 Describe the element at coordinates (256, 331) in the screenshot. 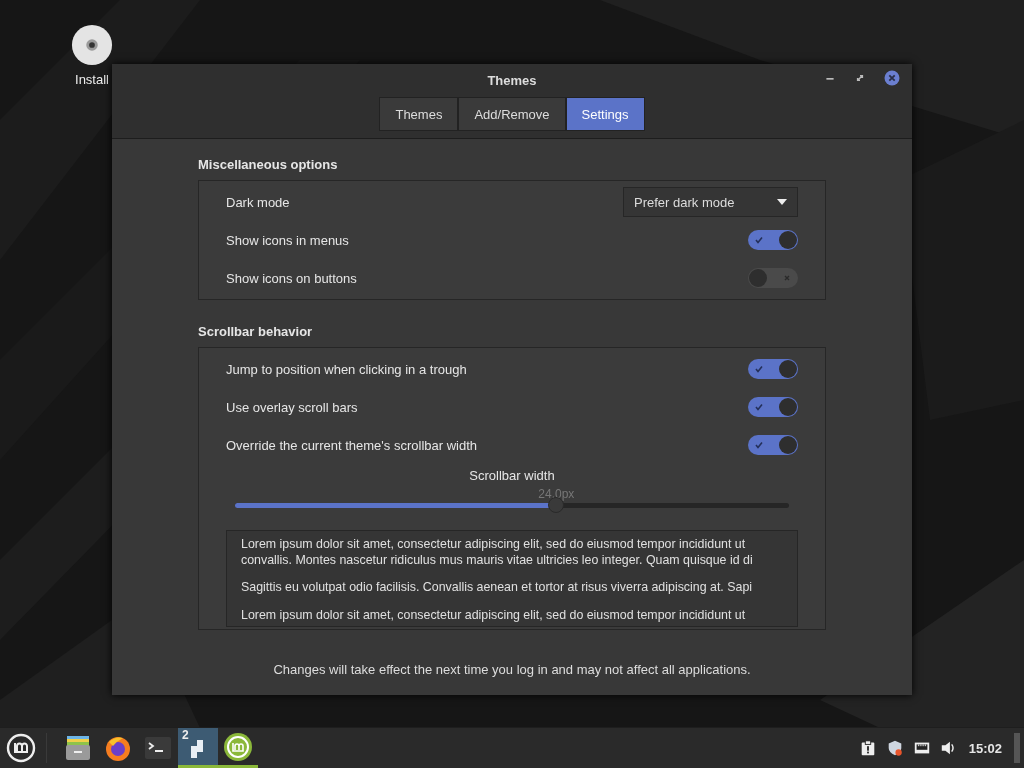

I see `section-title: Scrollbar behavior` at that location.